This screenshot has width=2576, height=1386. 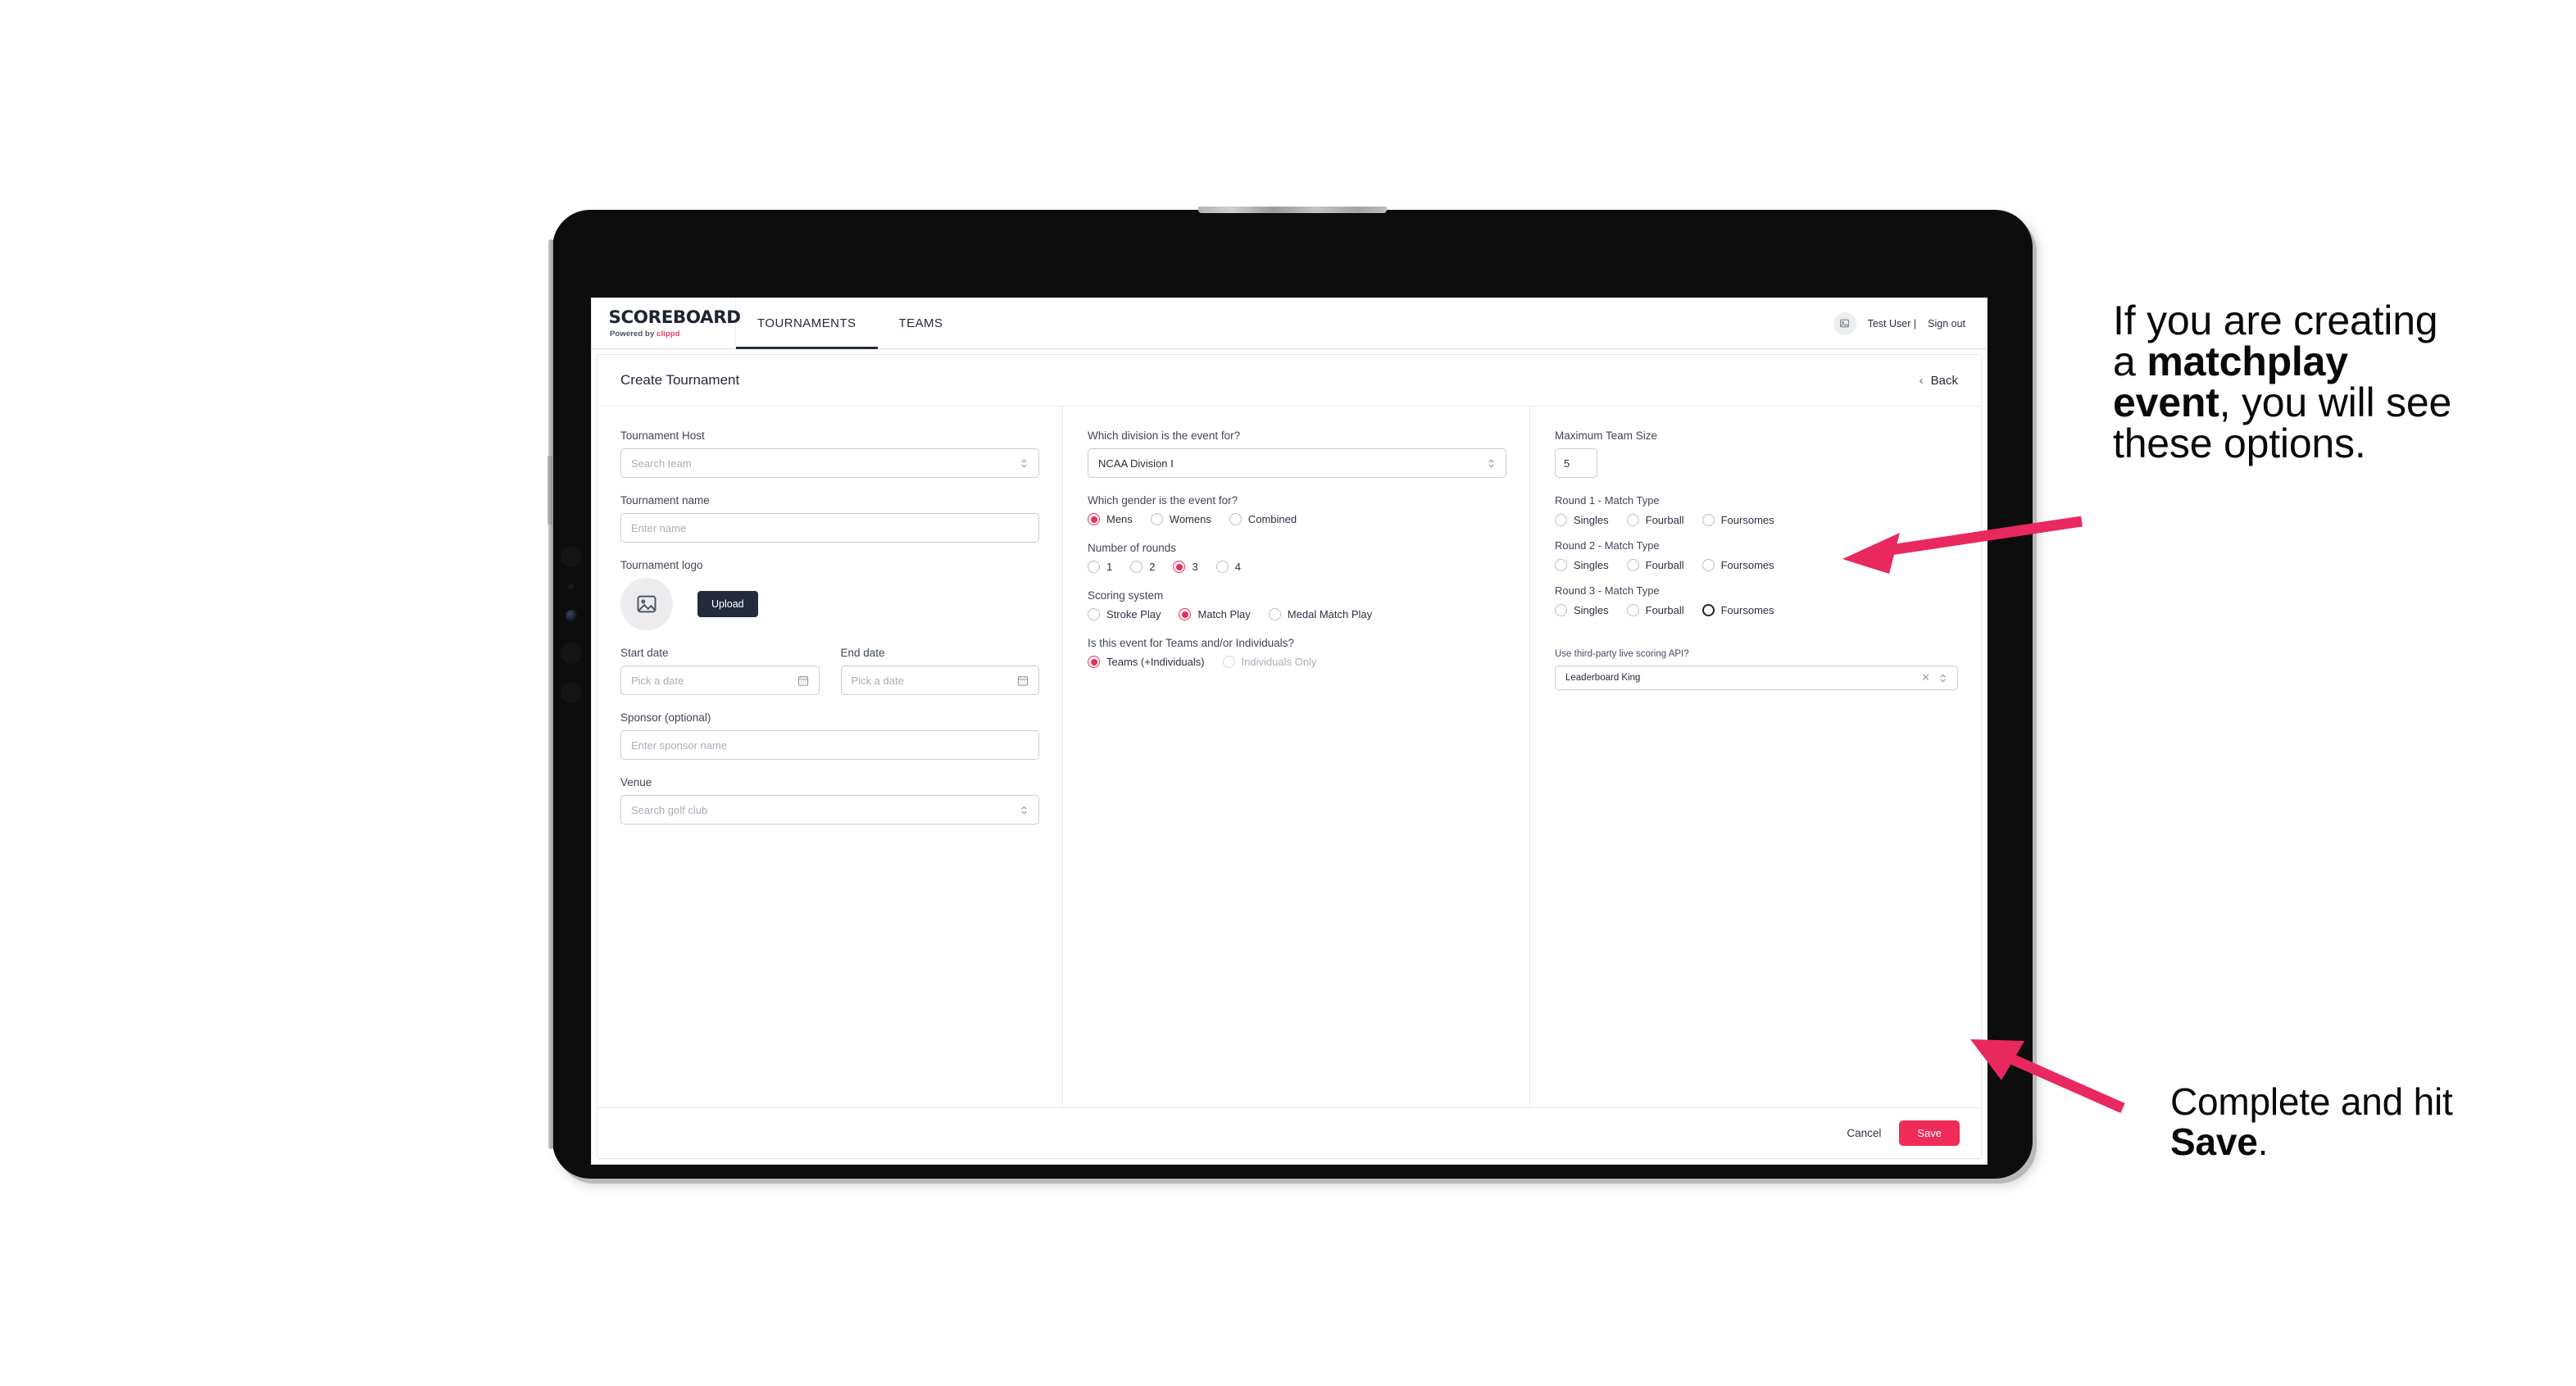 I want to click on end-date-picker: Pick a date, so click(x=939, y=680).